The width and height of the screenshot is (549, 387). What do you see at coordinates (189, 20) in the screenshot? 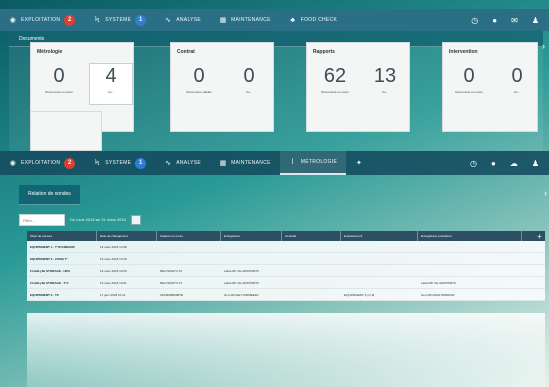
I see `nav-analyse-label: ANALYSE` at bounding box center [189, 20].